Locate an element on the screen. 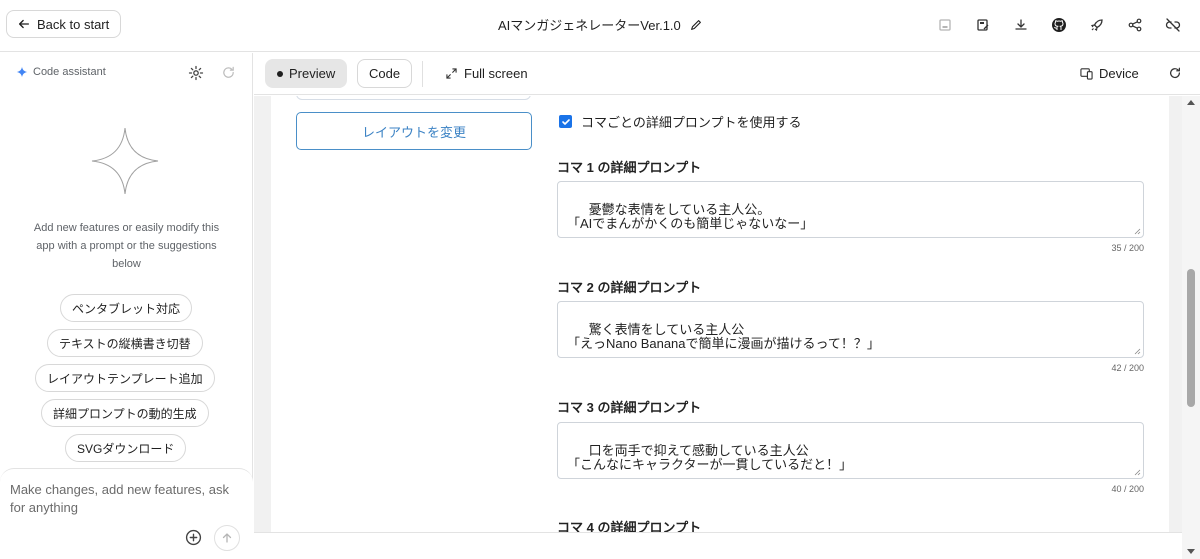  arrow-left-icon is located at coordinates (24, 24).